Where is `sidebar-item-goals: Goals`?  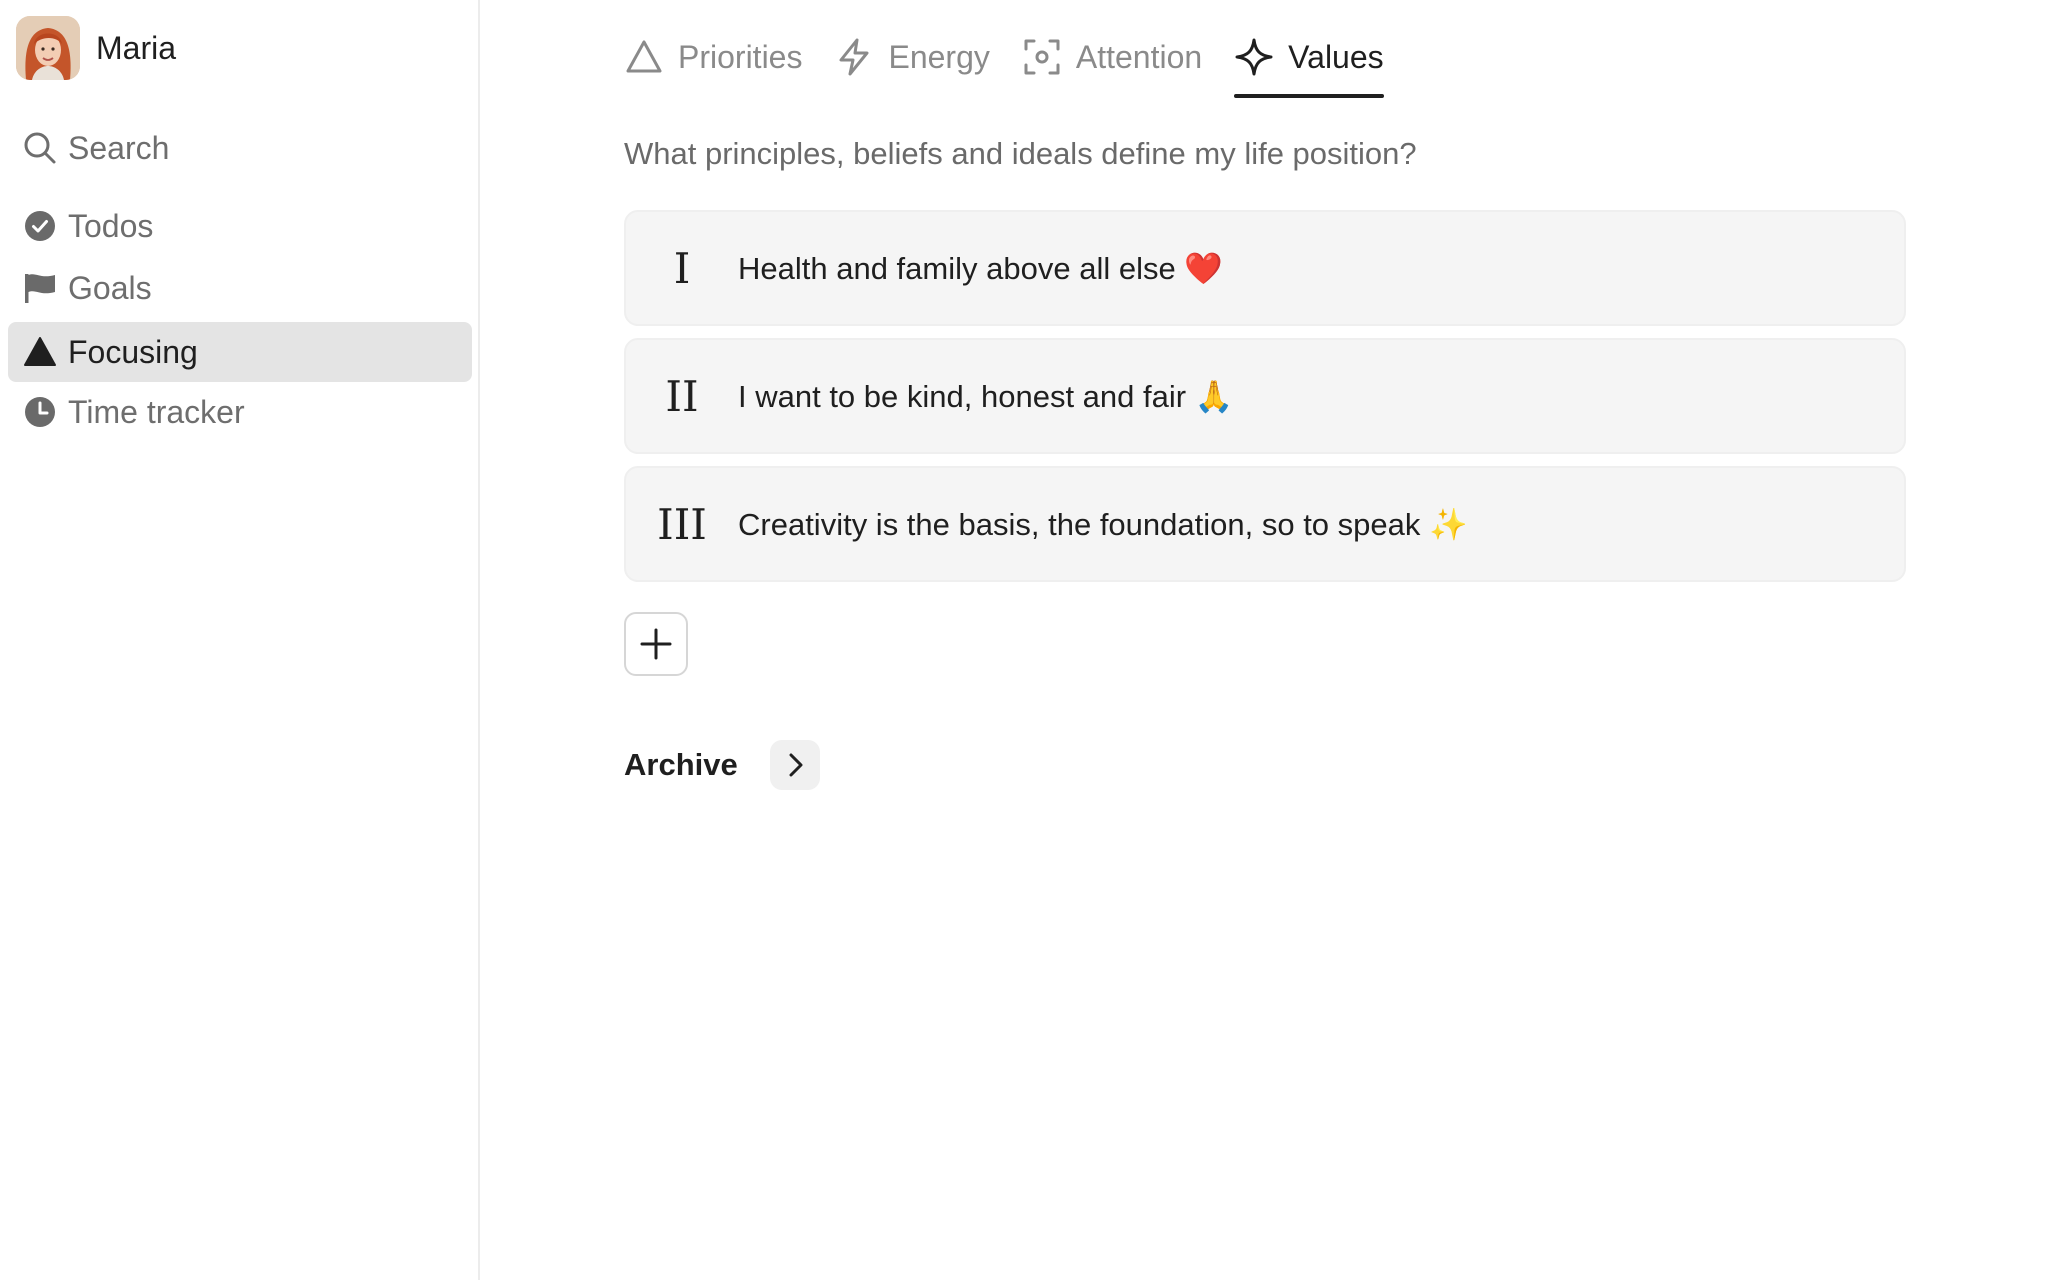 sidebar-item-goals: Goals is located at coordinates (240, 288).